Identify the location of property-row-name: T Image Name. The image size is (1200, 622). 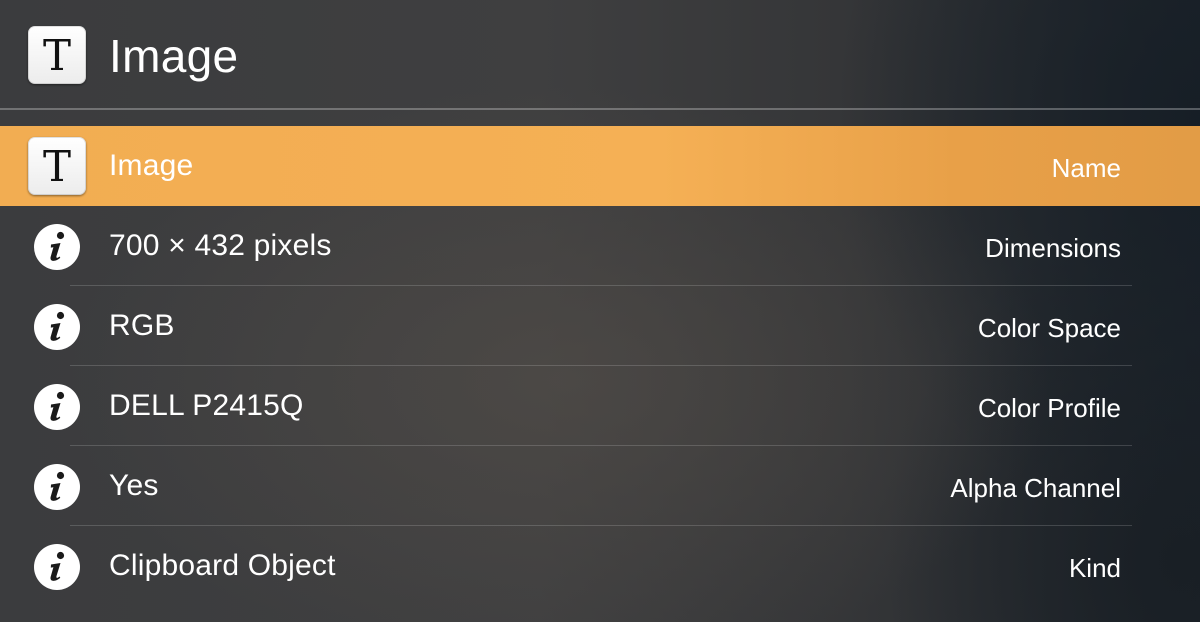
(600, 166).